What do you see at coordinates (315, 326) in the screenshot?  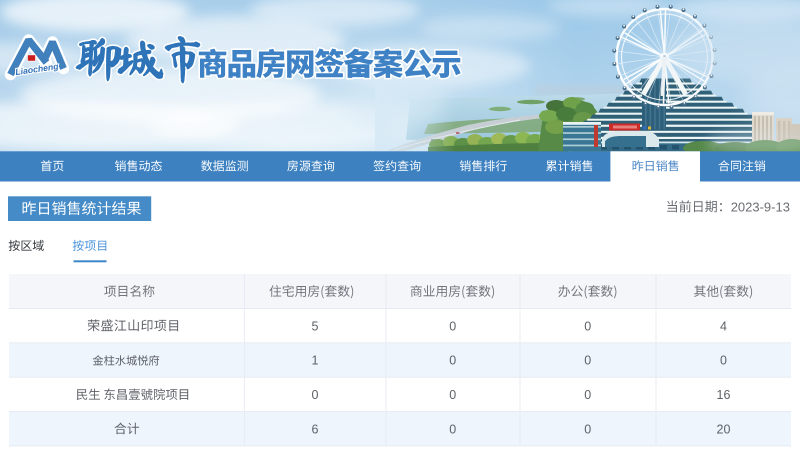 I see `svg-text: 5` at bounding box center [315, 326].